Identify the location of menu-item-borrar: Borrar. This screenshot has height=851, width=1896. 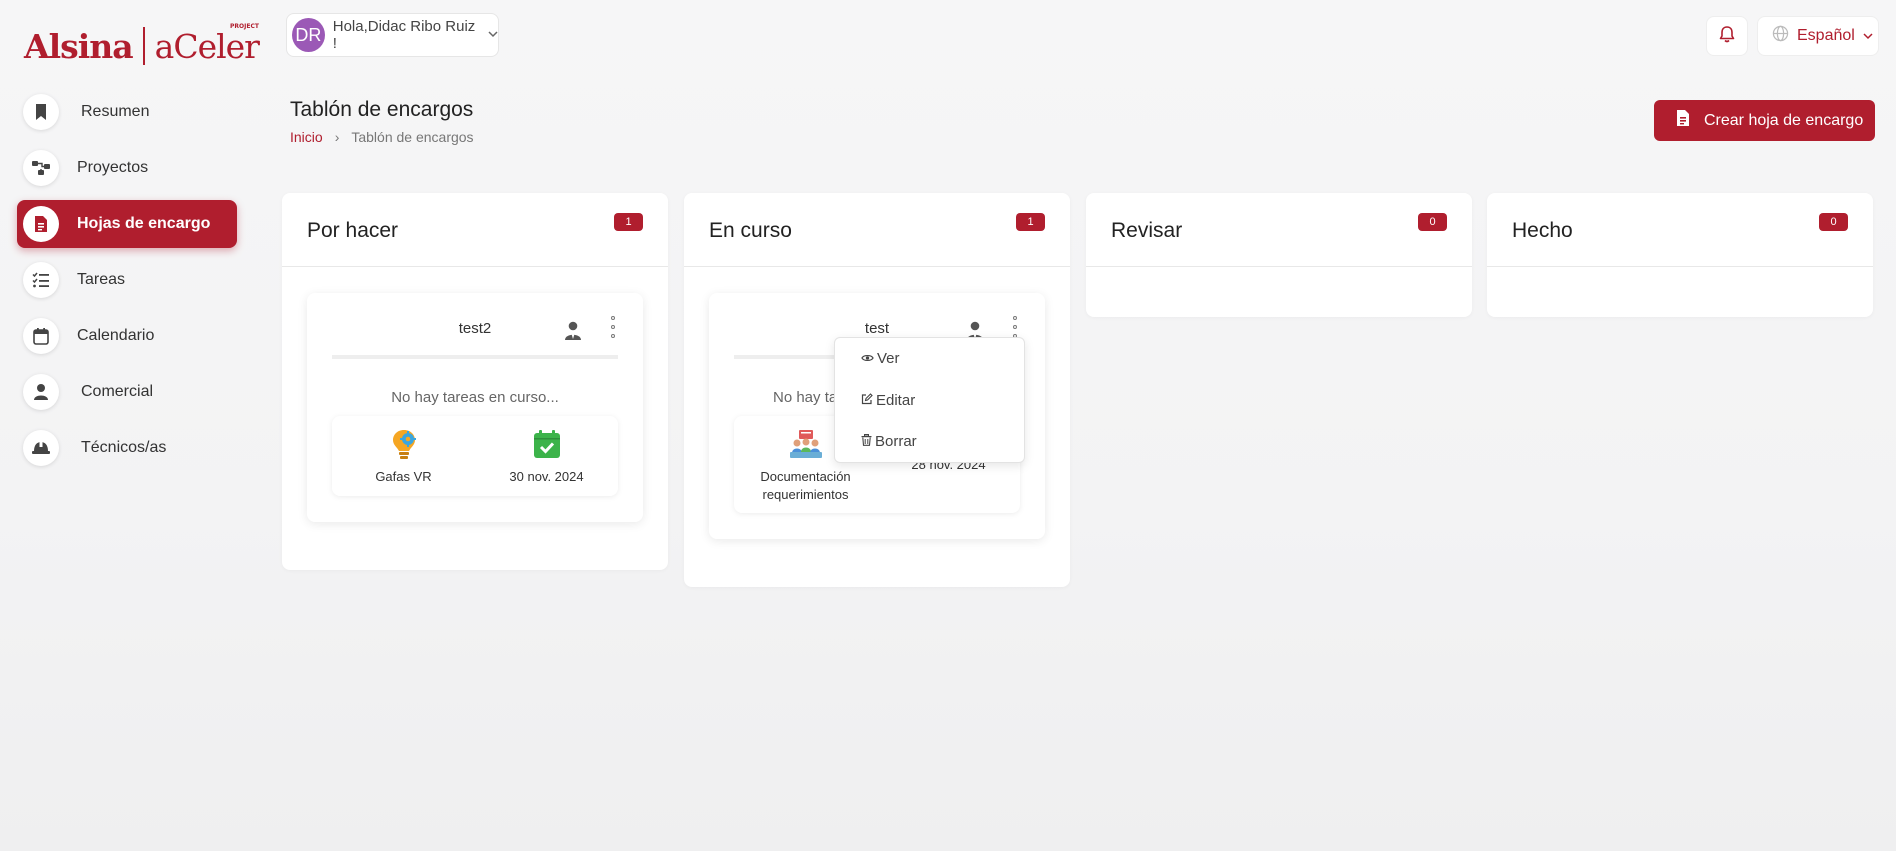
(889, 441).